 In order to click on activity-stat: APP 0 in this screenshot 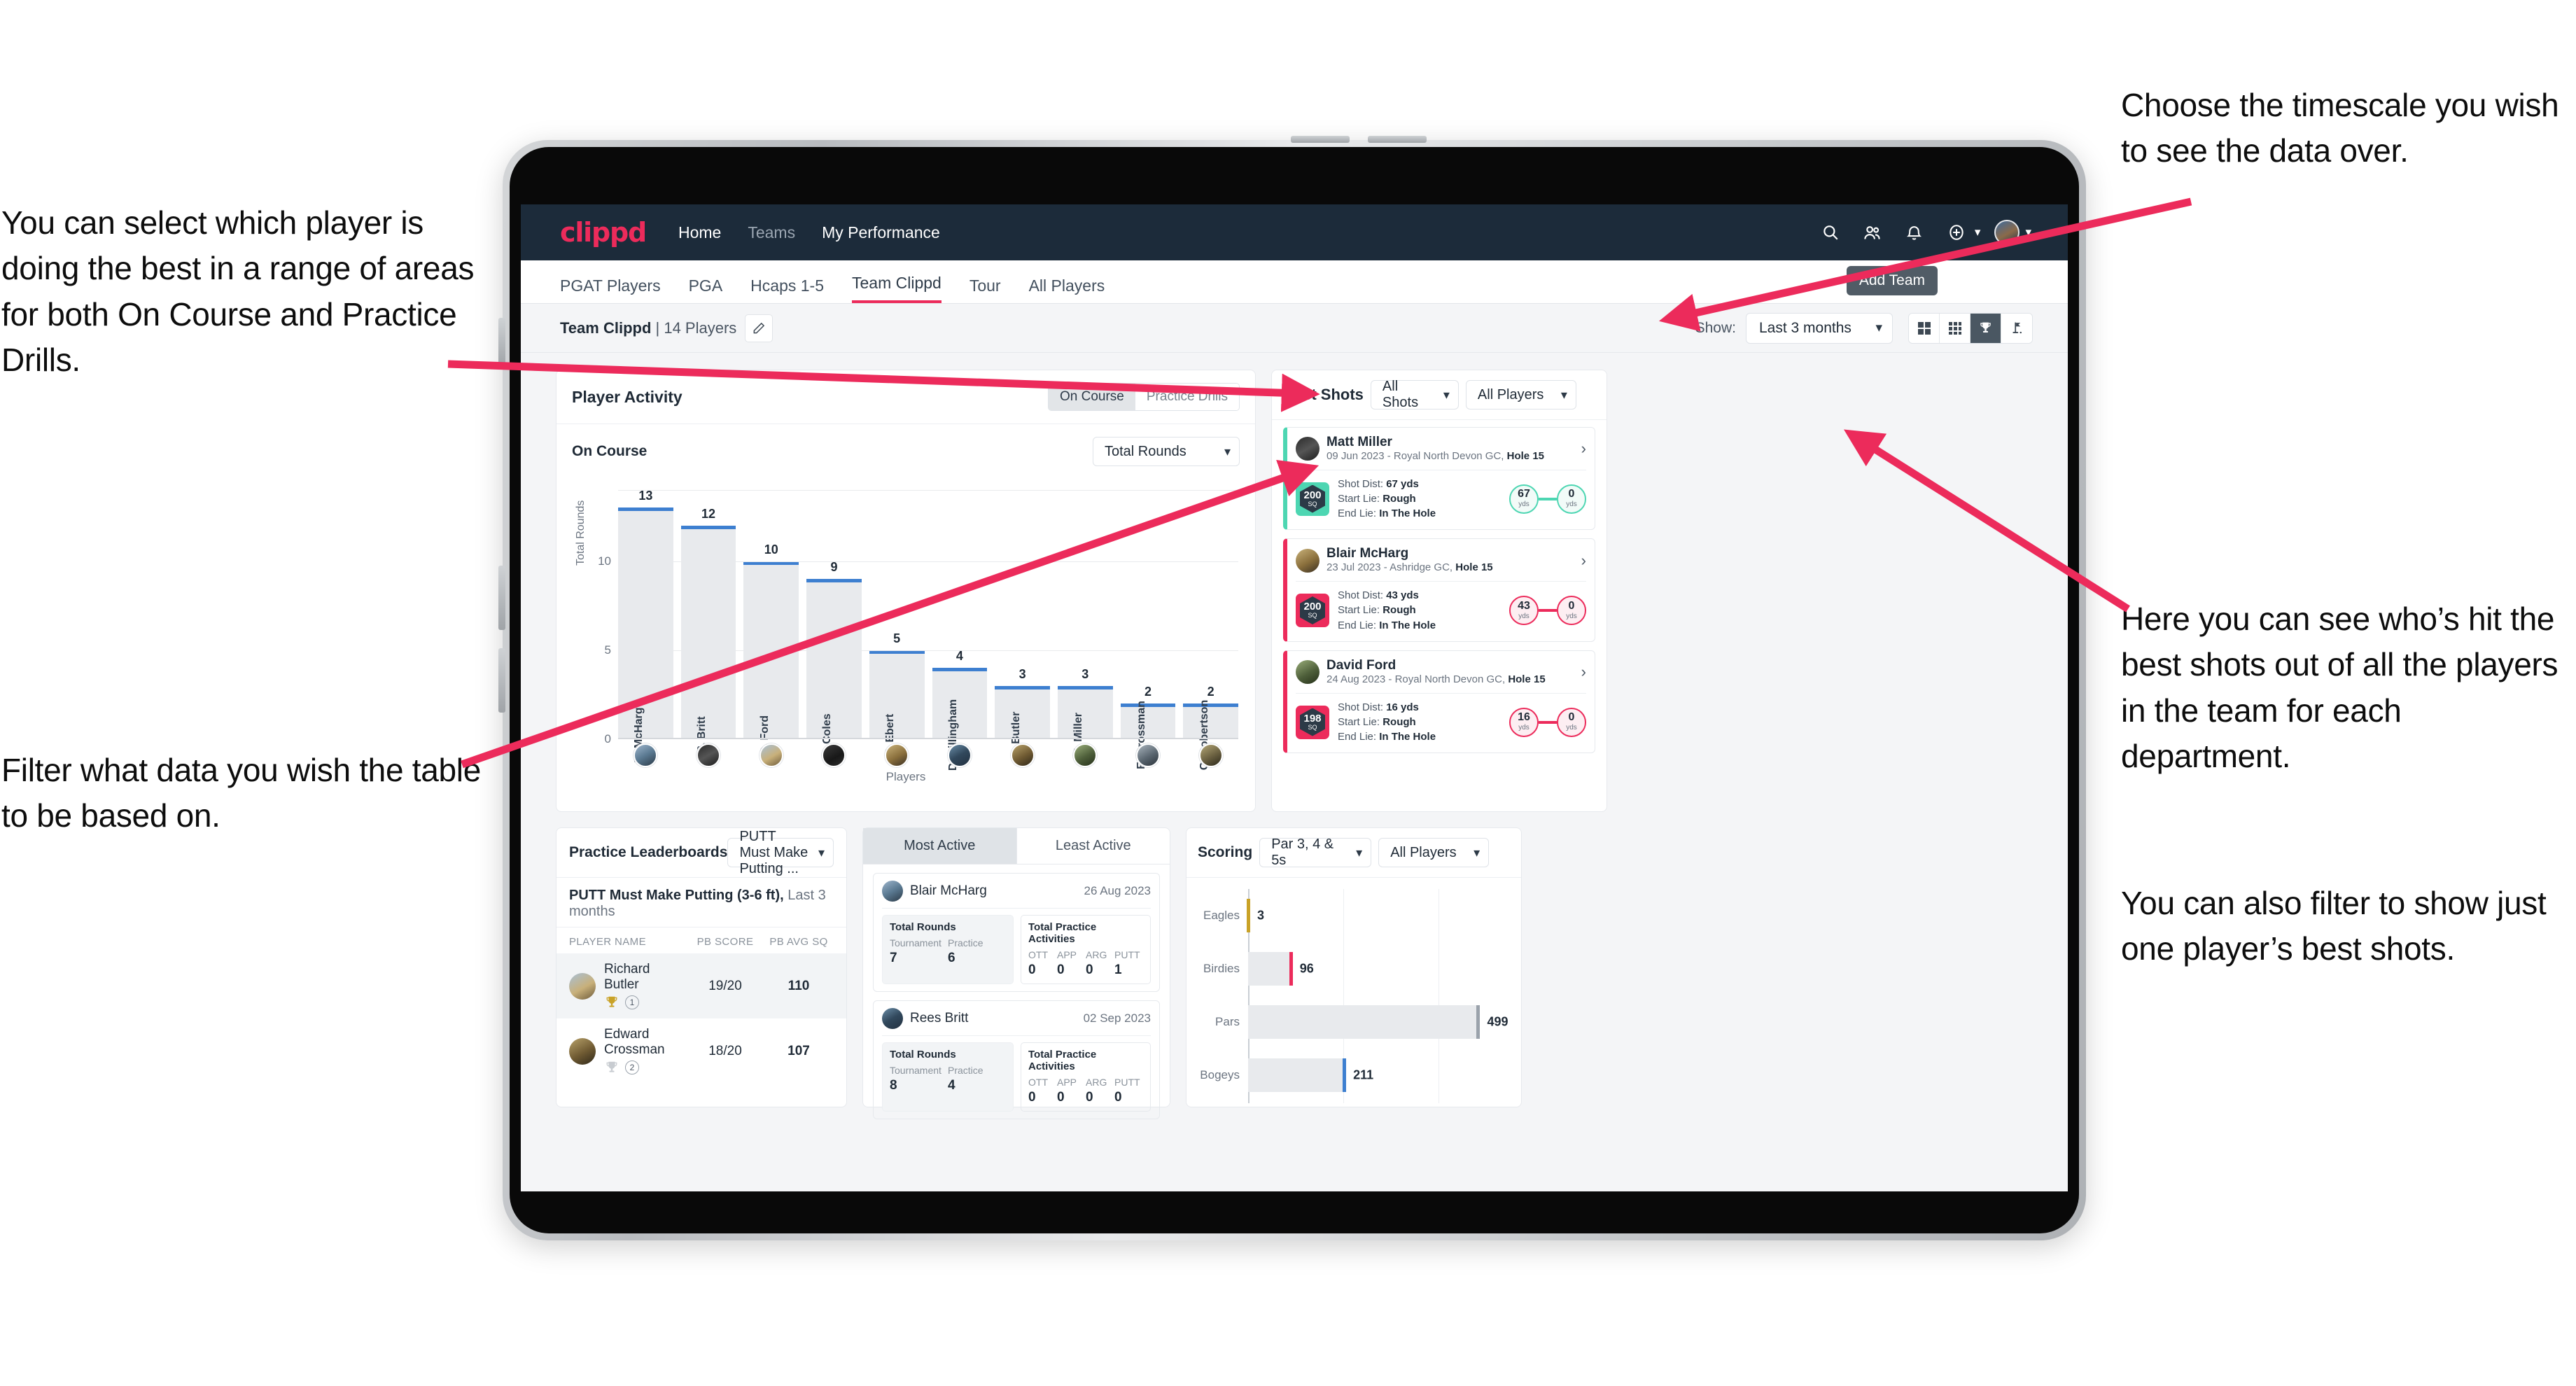, I will do `click(1067, 963)`.